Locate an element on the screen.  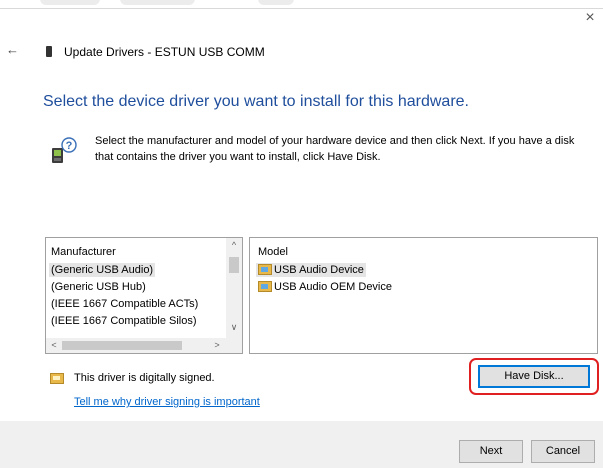
manufacturer-item: (IEEE 1667 Compatible ACTs) is located at coordinates (124, 304).